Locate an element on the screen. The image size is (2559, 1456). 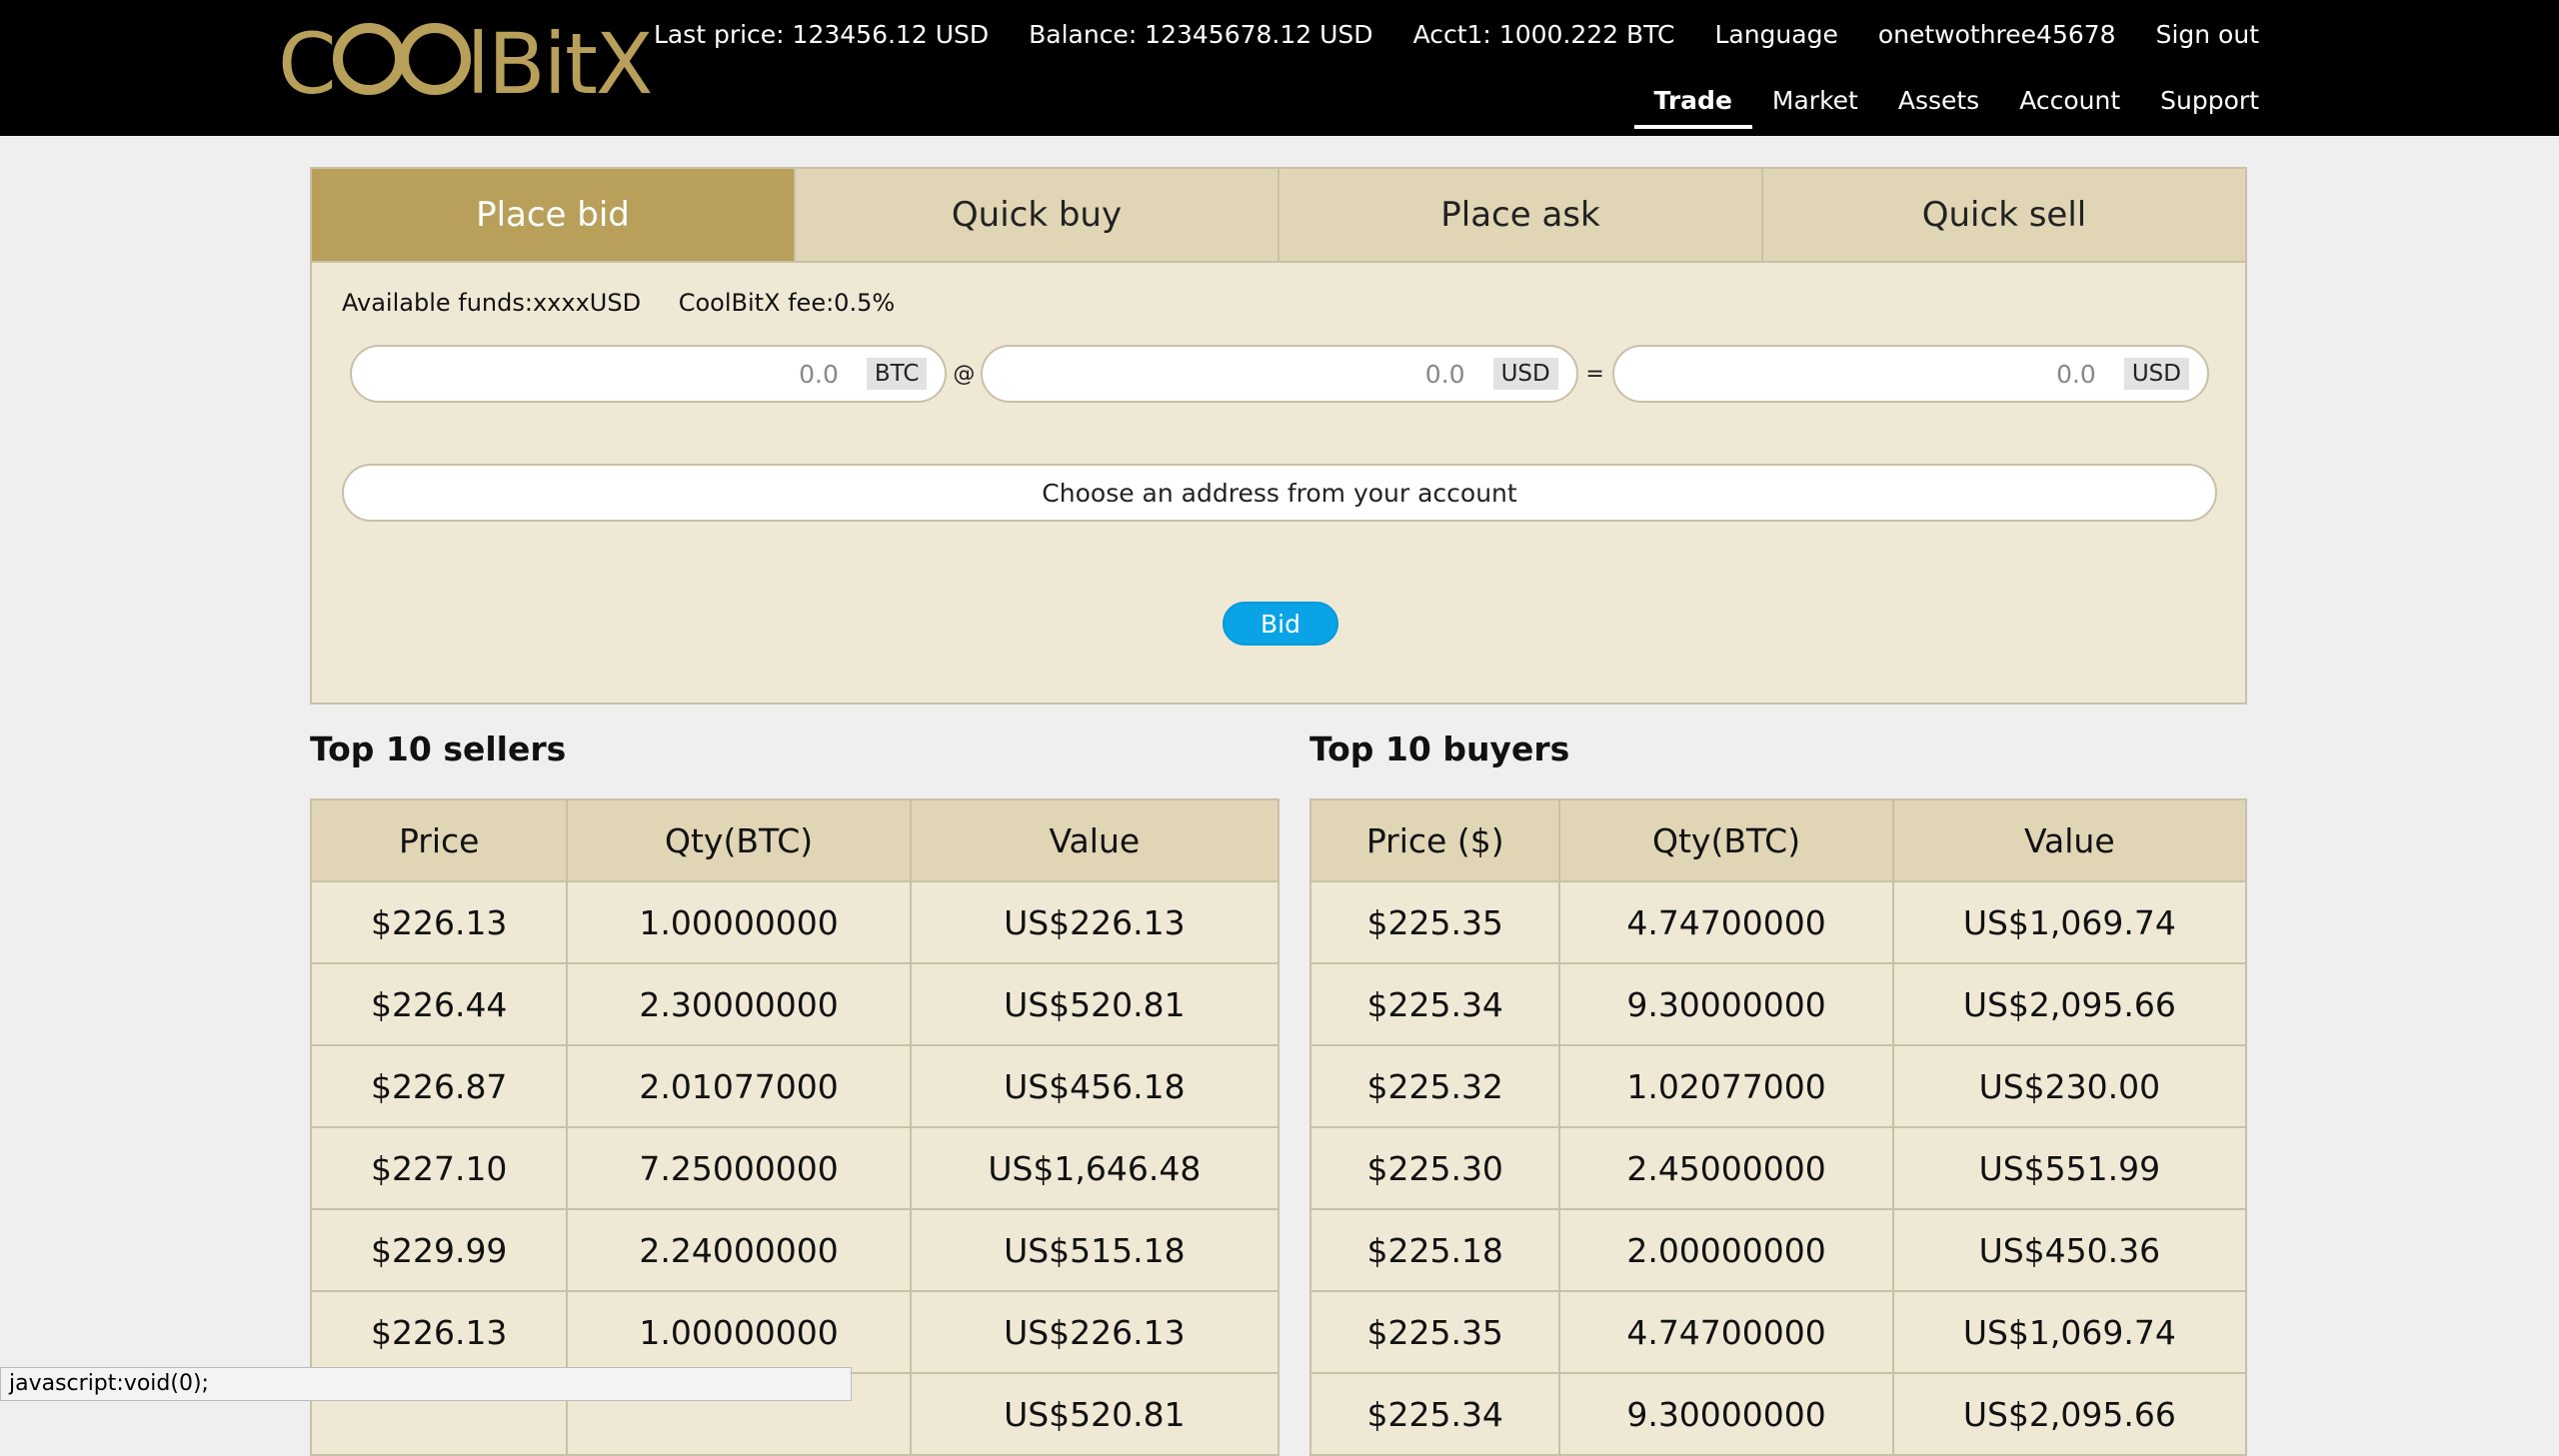
equals-symbol: = is located at coordinates (1594, 374).